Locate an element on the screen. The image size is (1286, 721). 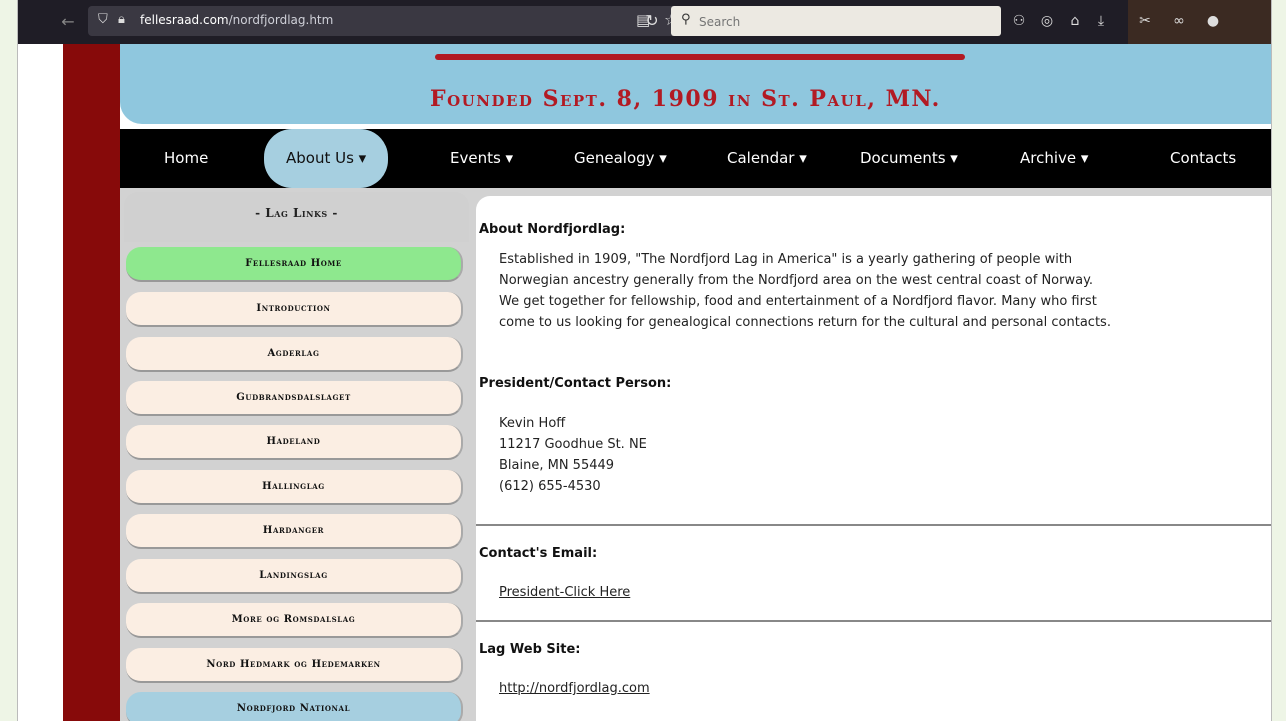
sidebar-link-hadeland: Hadeland is located at coordinates (294, 442).